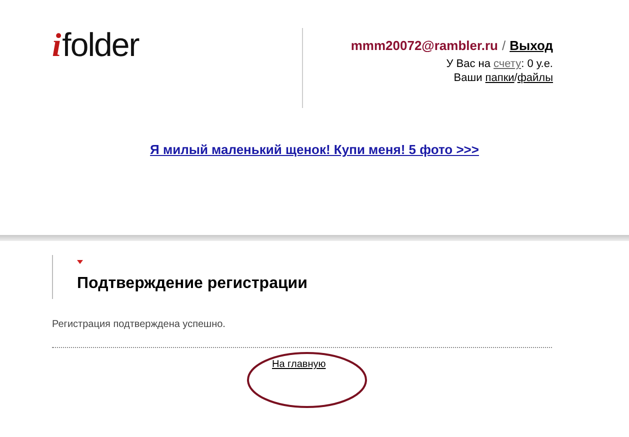 The image size is (629, 437). Describe the element at coordinates (314, 149) in the screenshot. I see `promo-link: Я милый маленький щенок! Купи меня! 5 фото >>>` at that location.